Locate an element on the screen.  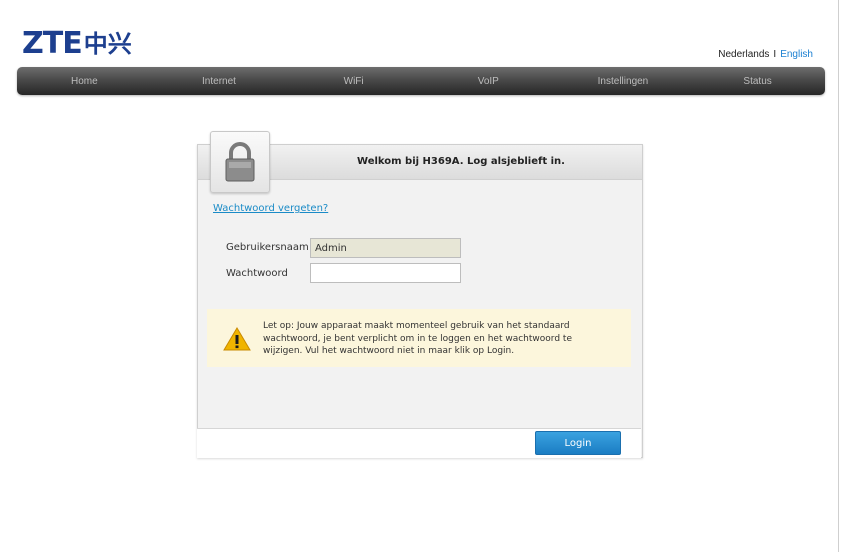
forgot-password-link: Wachtwoord vergeten? is located at coordinates (270, 208).